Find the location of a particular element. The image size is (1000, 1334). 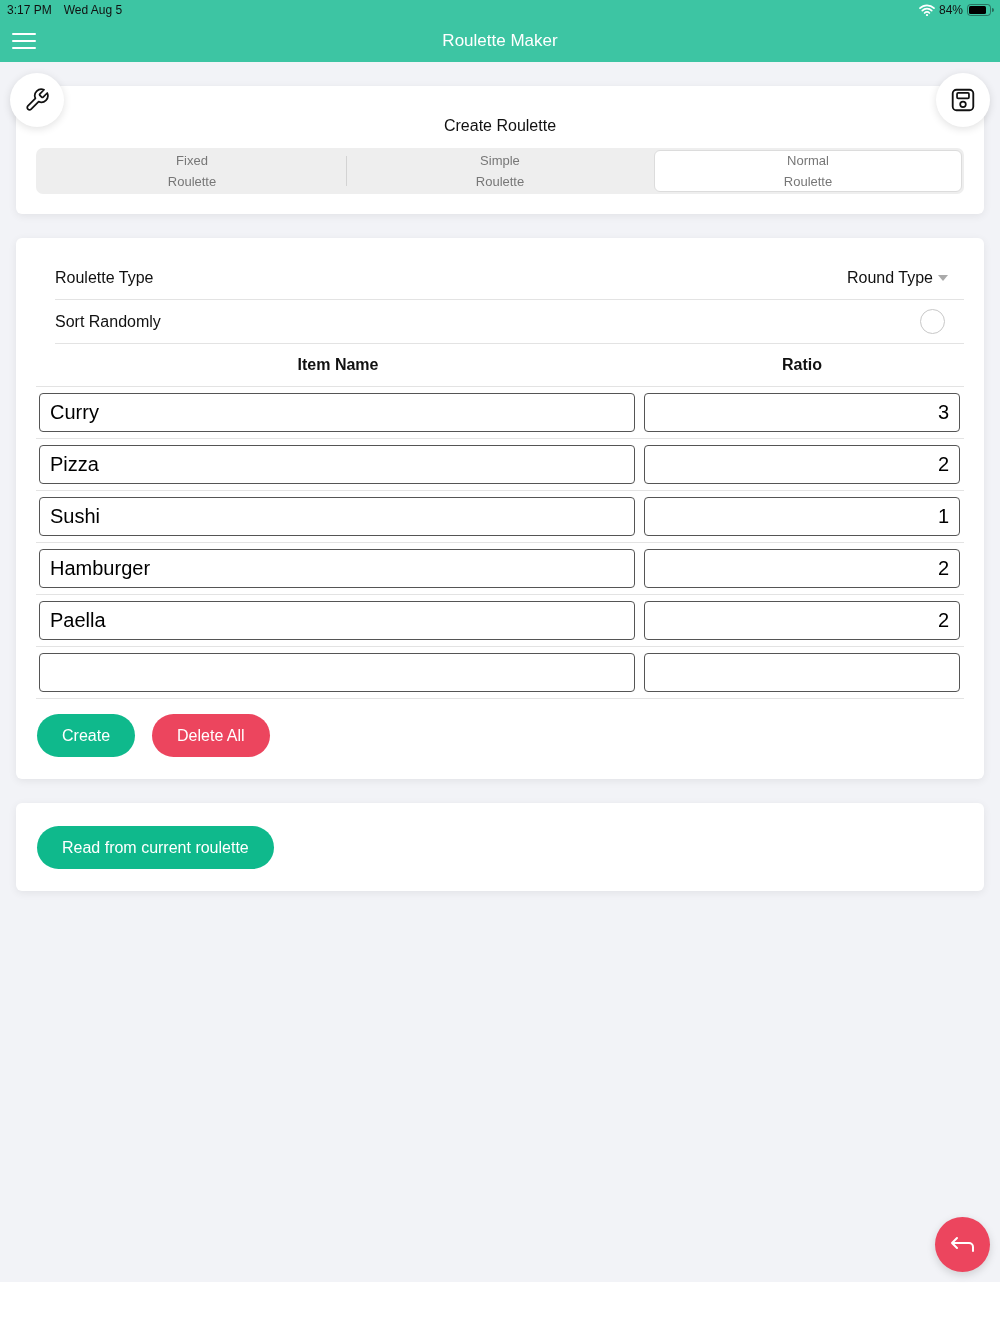

battery-icon is located at coordinates (980, 10).